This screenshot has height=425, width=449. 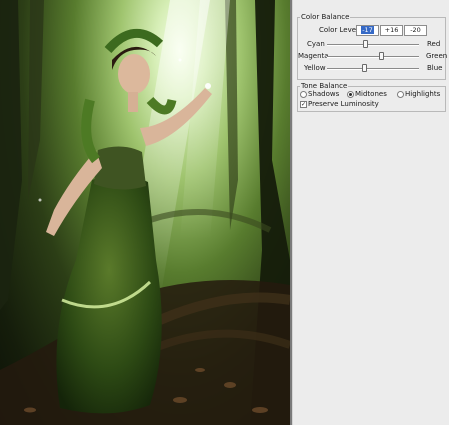 What do you see at coordinates (343, 104) in the screenshot?
I see `preserve-luminosity-label: Preserve Luminosity` at bounding box center [343, 104].